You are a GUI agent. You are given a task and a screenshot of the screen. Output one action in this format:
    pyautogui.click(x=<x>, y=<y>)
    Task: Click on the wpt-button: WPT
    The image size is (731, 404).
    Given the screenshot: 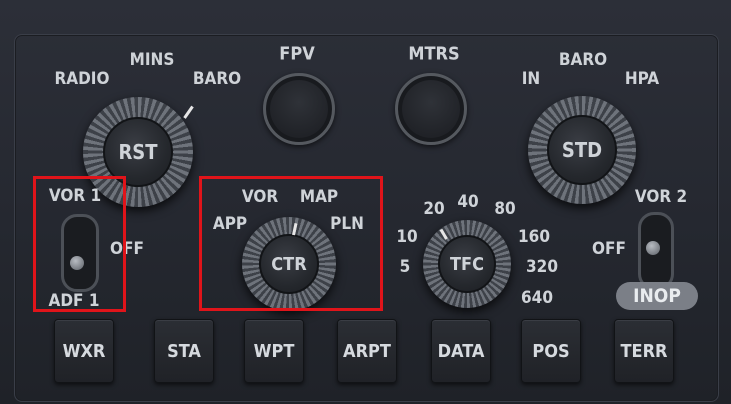 What is the action you would take?
    pyautogui.click(x=274, y=351)
    